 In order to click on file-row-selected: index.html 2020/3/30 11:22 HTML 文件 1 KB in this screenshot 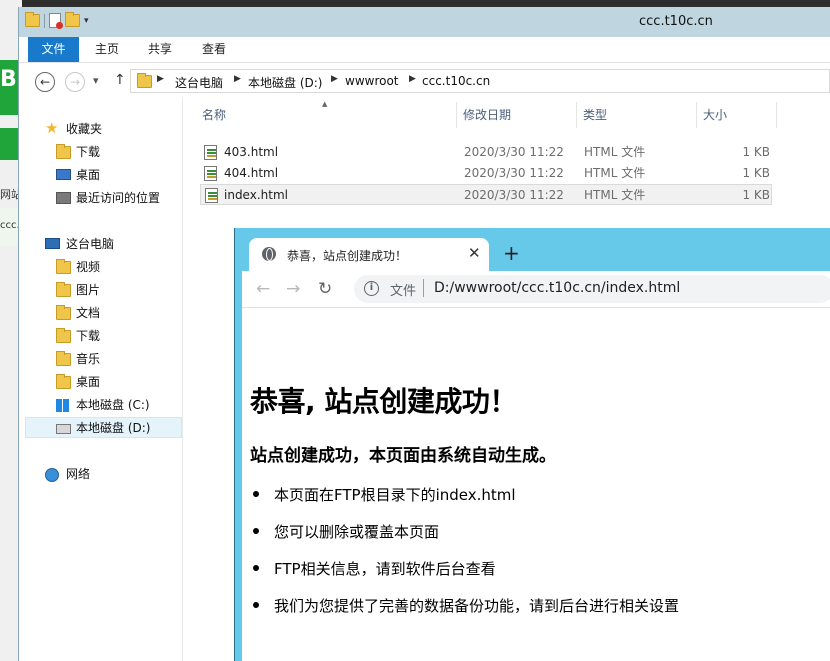, I will do `click(486, 194)`.